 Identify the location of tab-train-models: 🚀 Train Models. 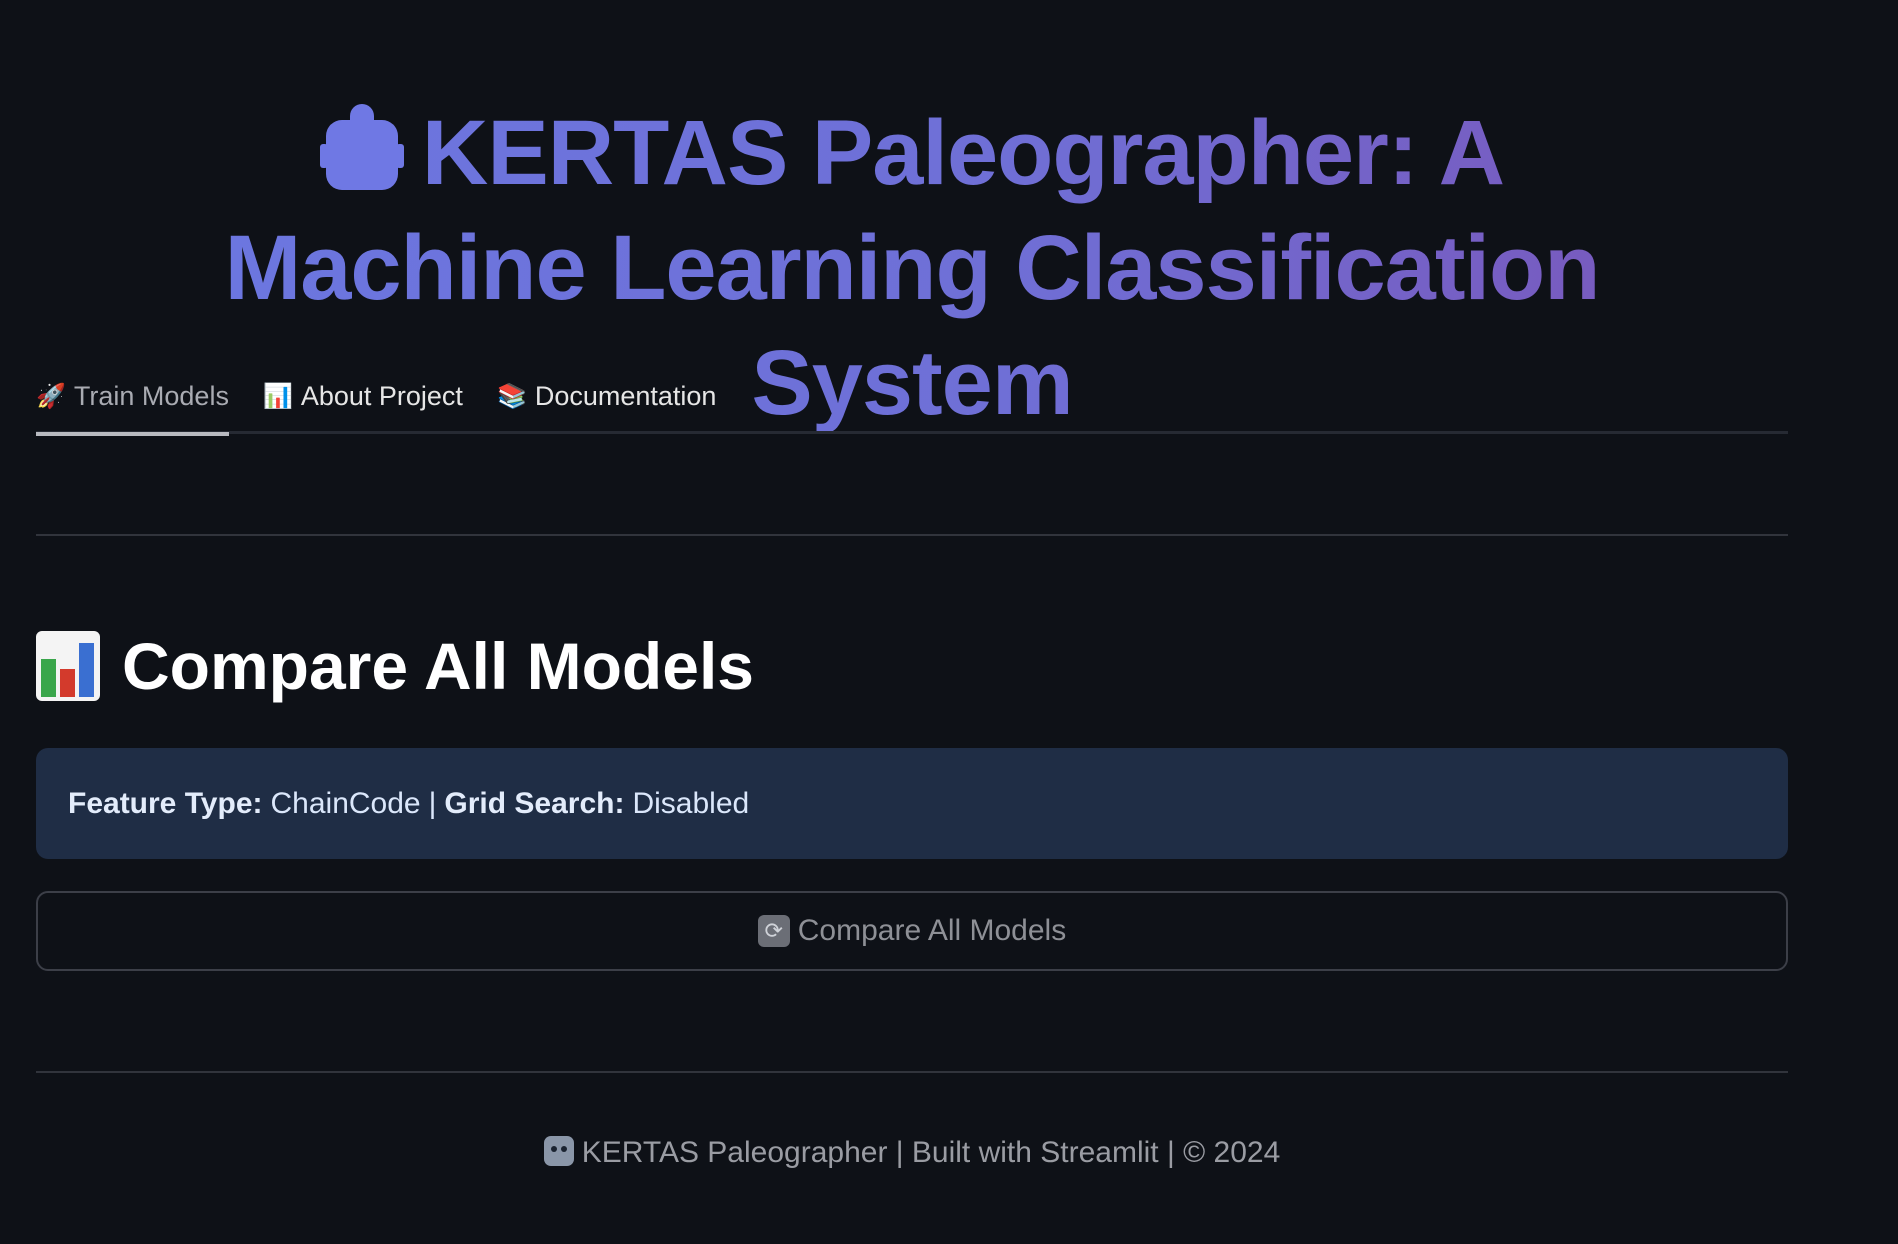
(132, 398).